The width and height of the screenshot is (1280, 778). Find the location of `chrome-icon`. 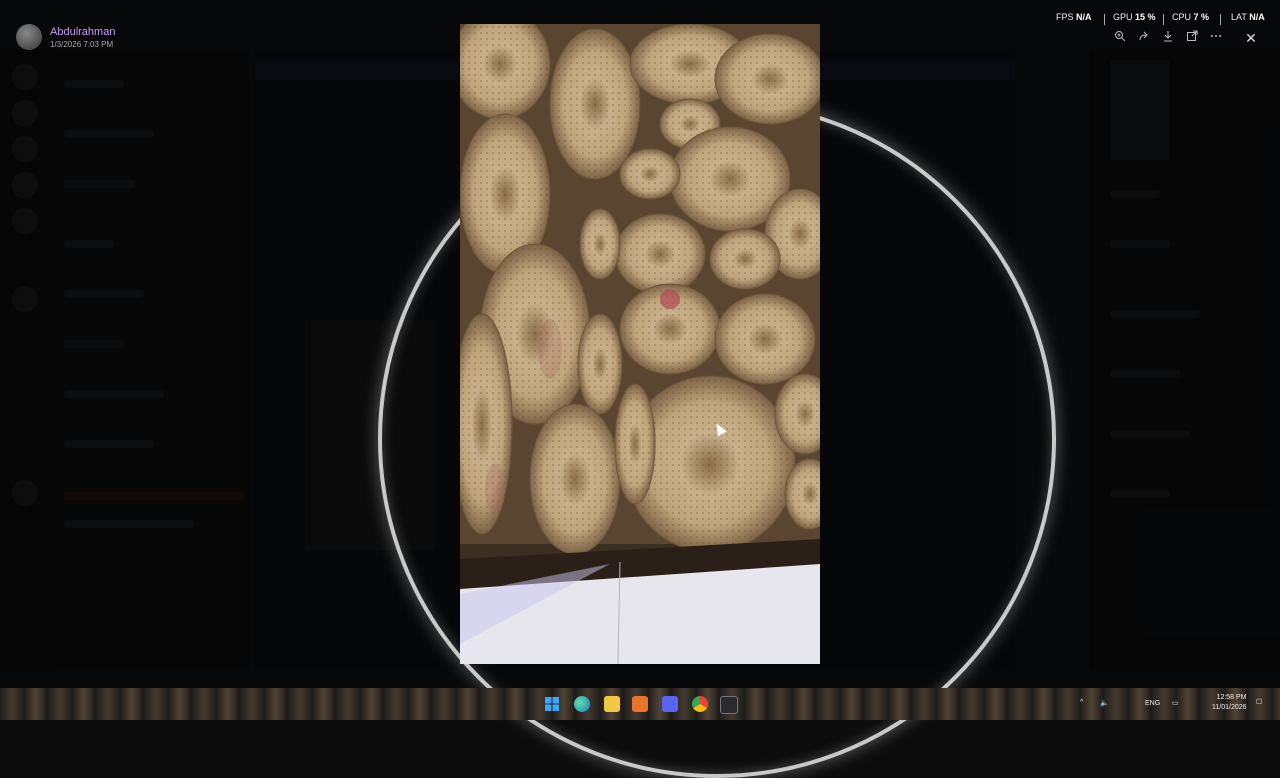

chrome-icon is located at coordinates (700, 704).